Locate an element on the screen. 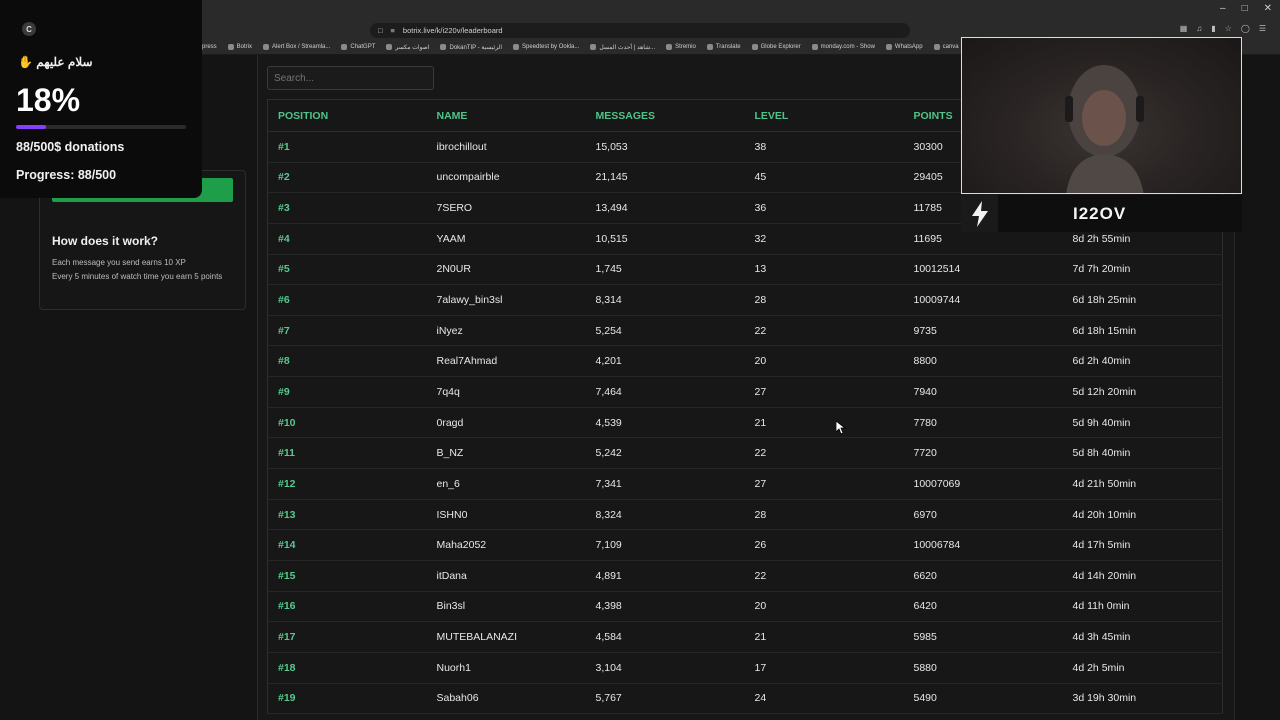 The image size is (1280, 720). maximize-icon: □ is located at coordinates (1245, 8).